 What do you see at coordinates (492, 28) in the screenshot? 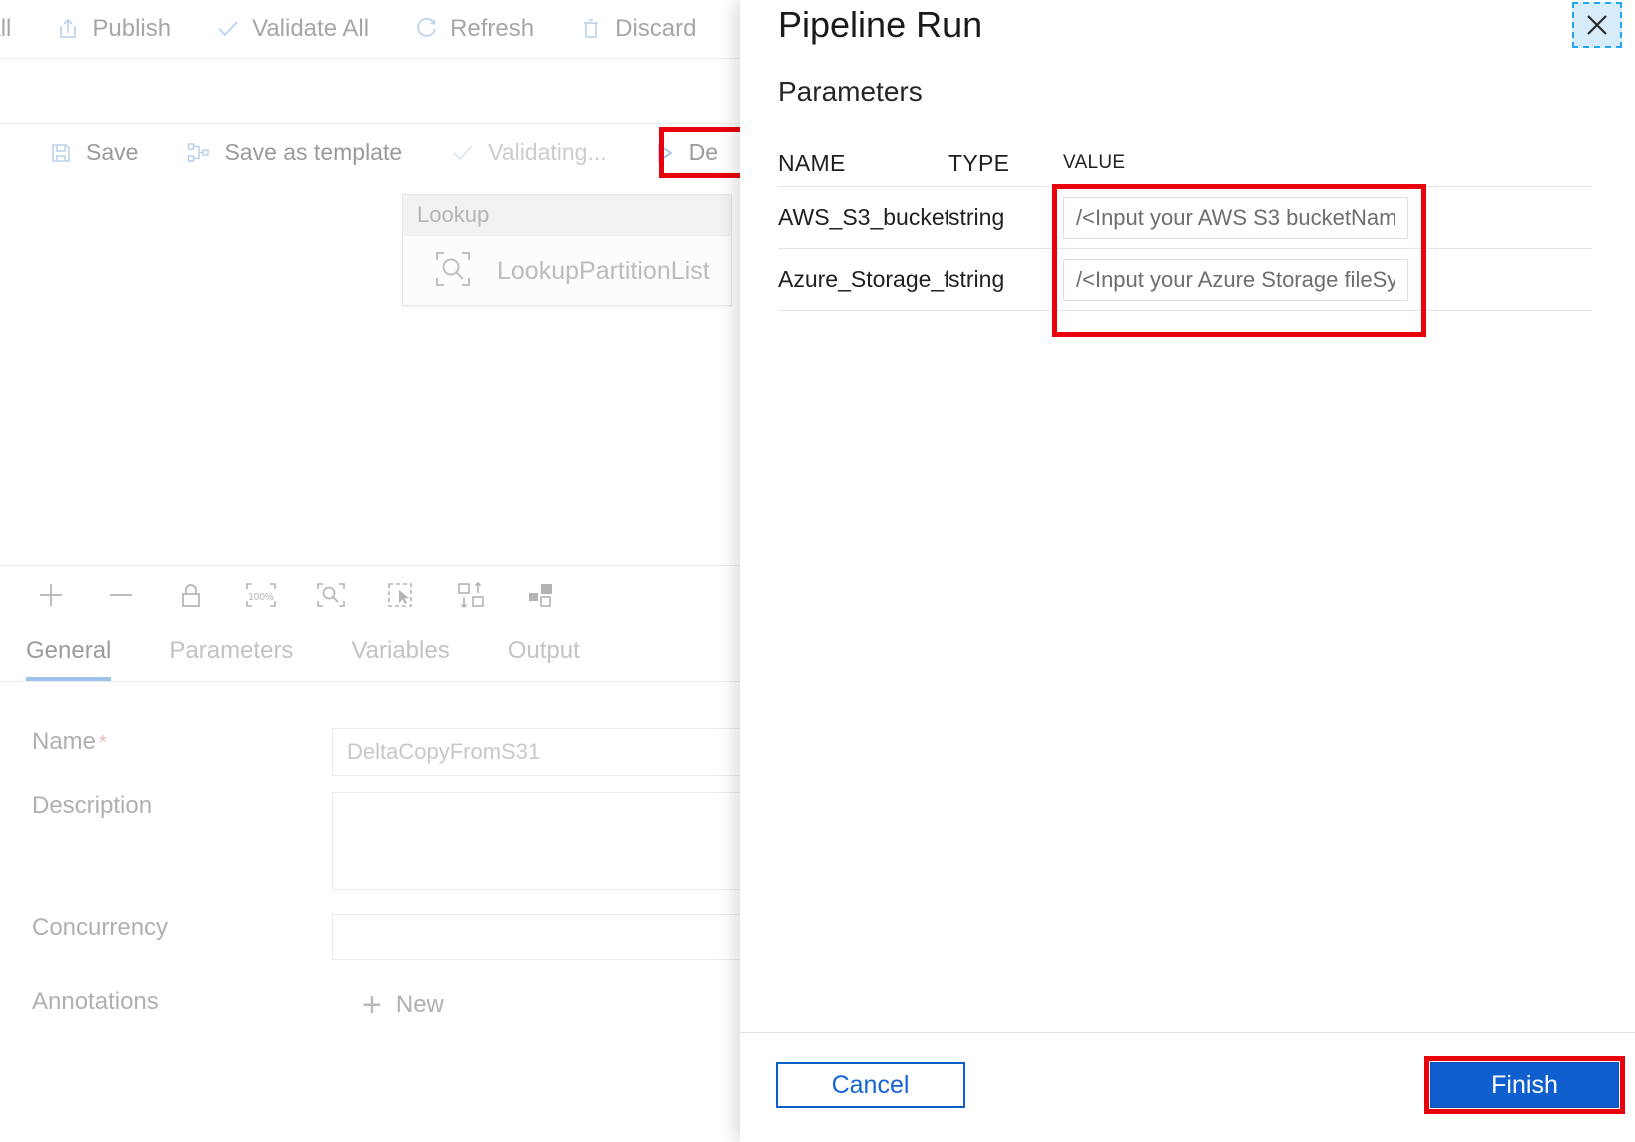
I see `toolbar-label-refresh: Refresh` at bounding box center [492, 28].